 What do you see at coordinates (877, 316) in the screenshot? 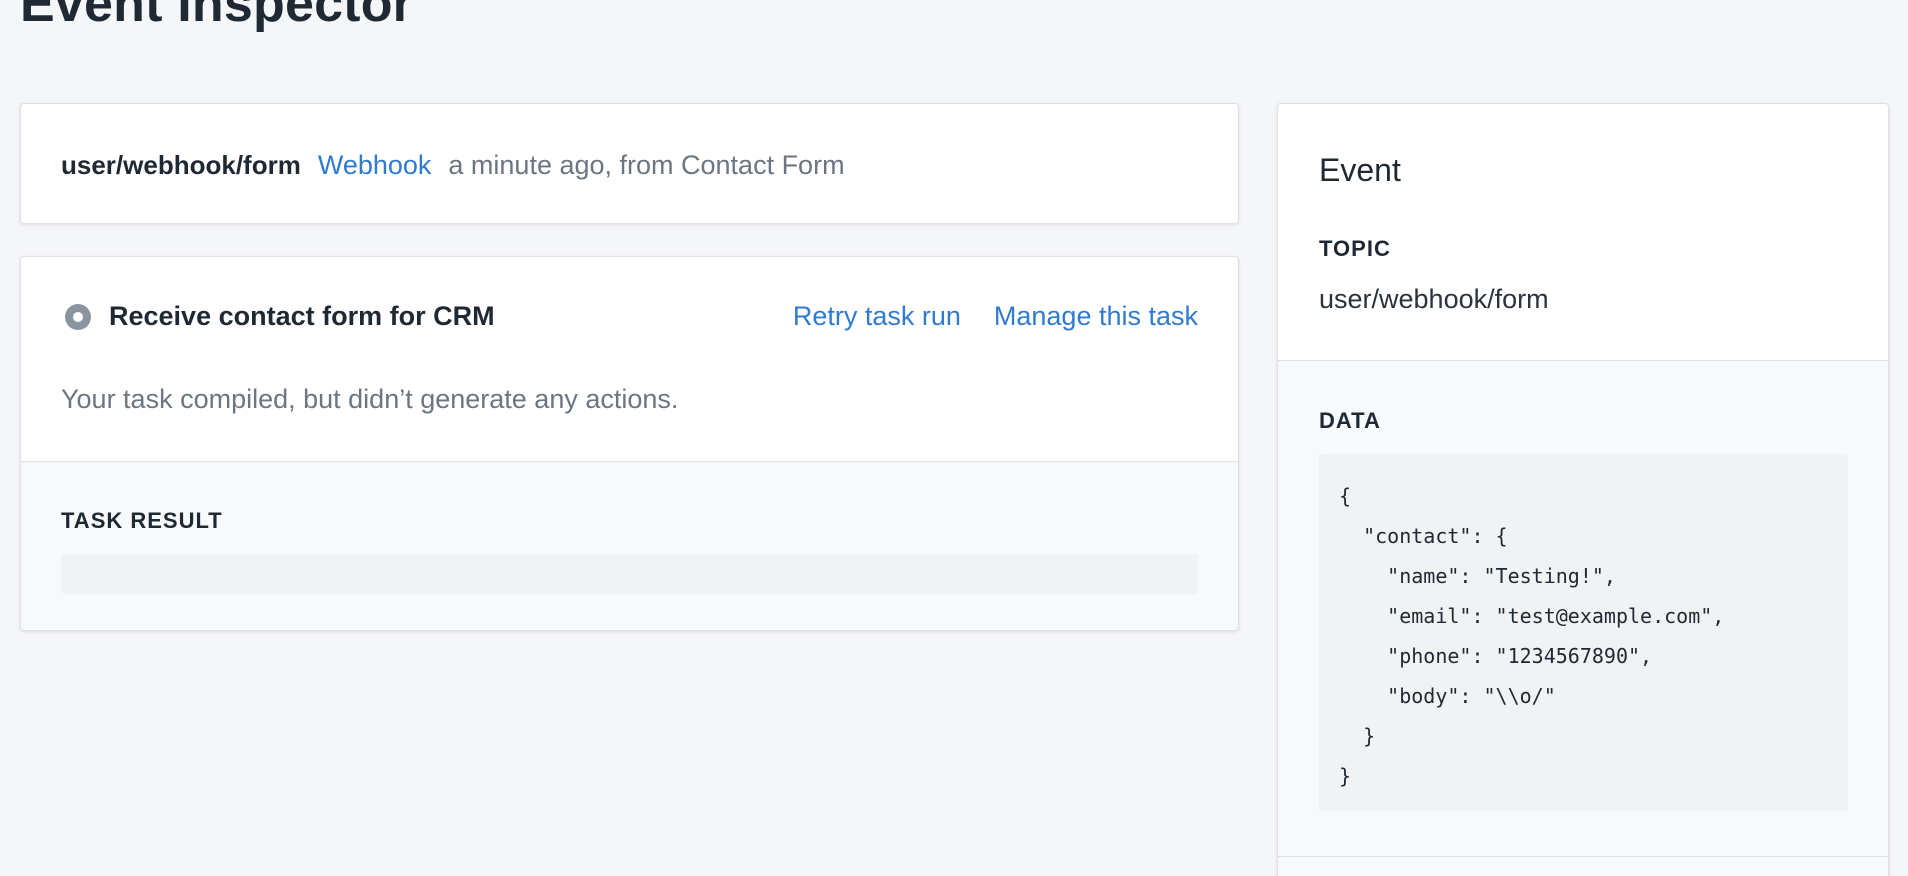
I see `retry-task-run-link: Retry task run` at bounding box center [877, 316].